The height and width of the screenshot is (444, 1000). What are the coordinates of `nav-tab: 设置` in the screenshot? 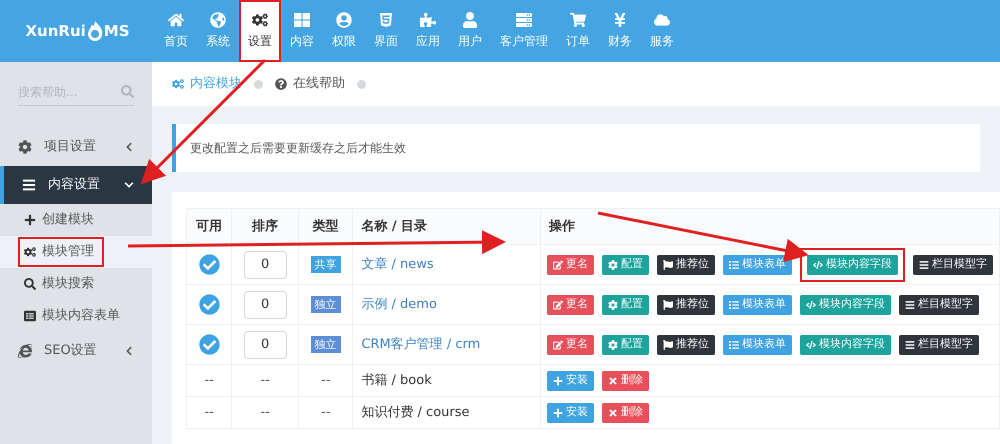 It's located at (260, 31).